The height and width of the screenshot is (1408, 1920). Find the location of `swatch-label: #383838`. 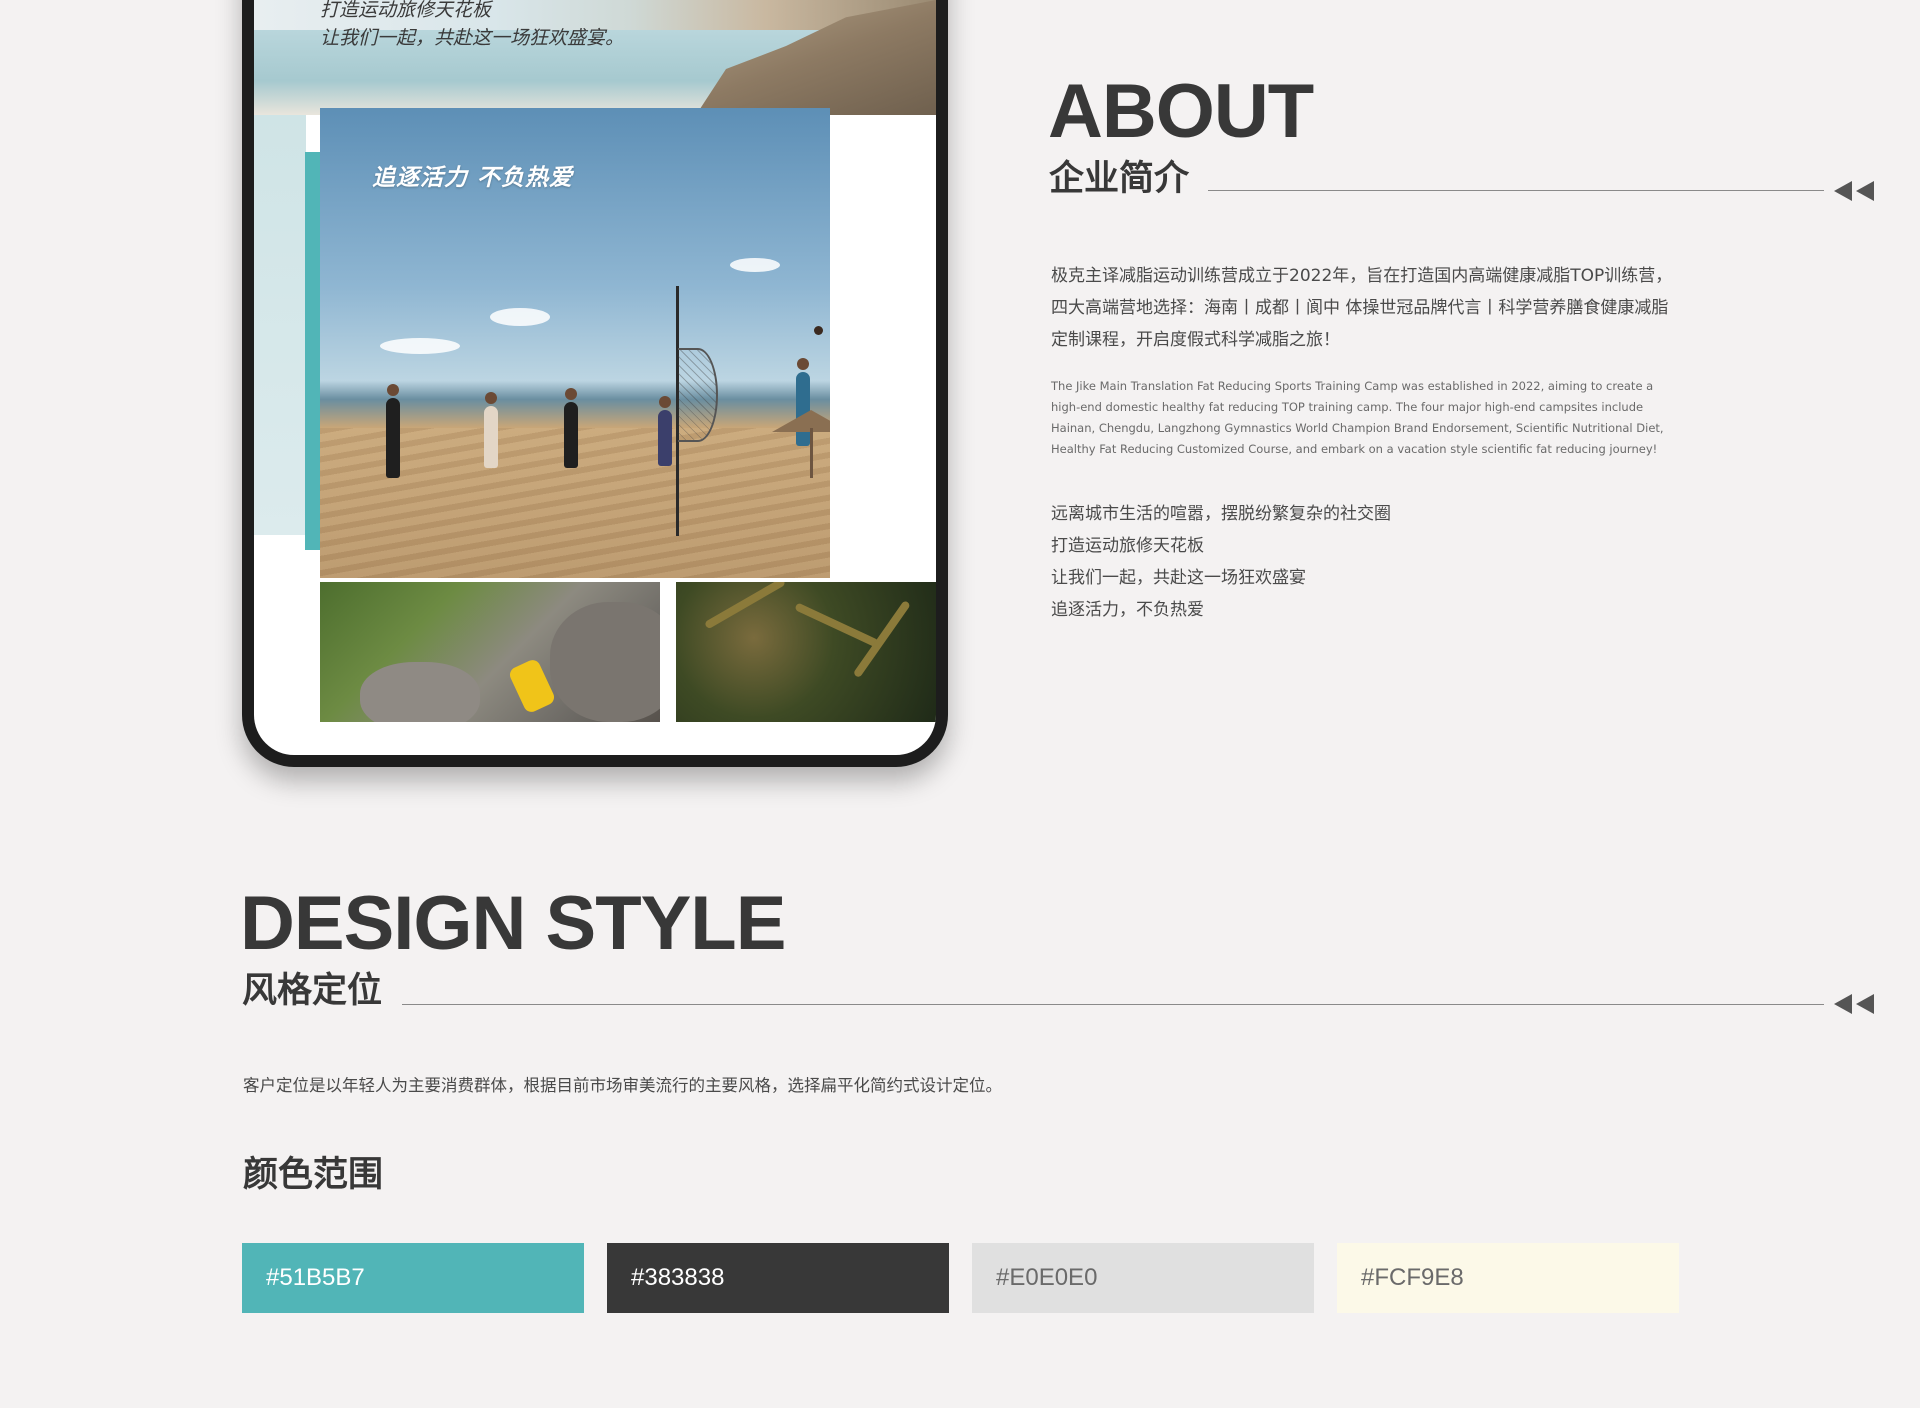

swatch-label: #383838 is located at coordinates (678, 1277).